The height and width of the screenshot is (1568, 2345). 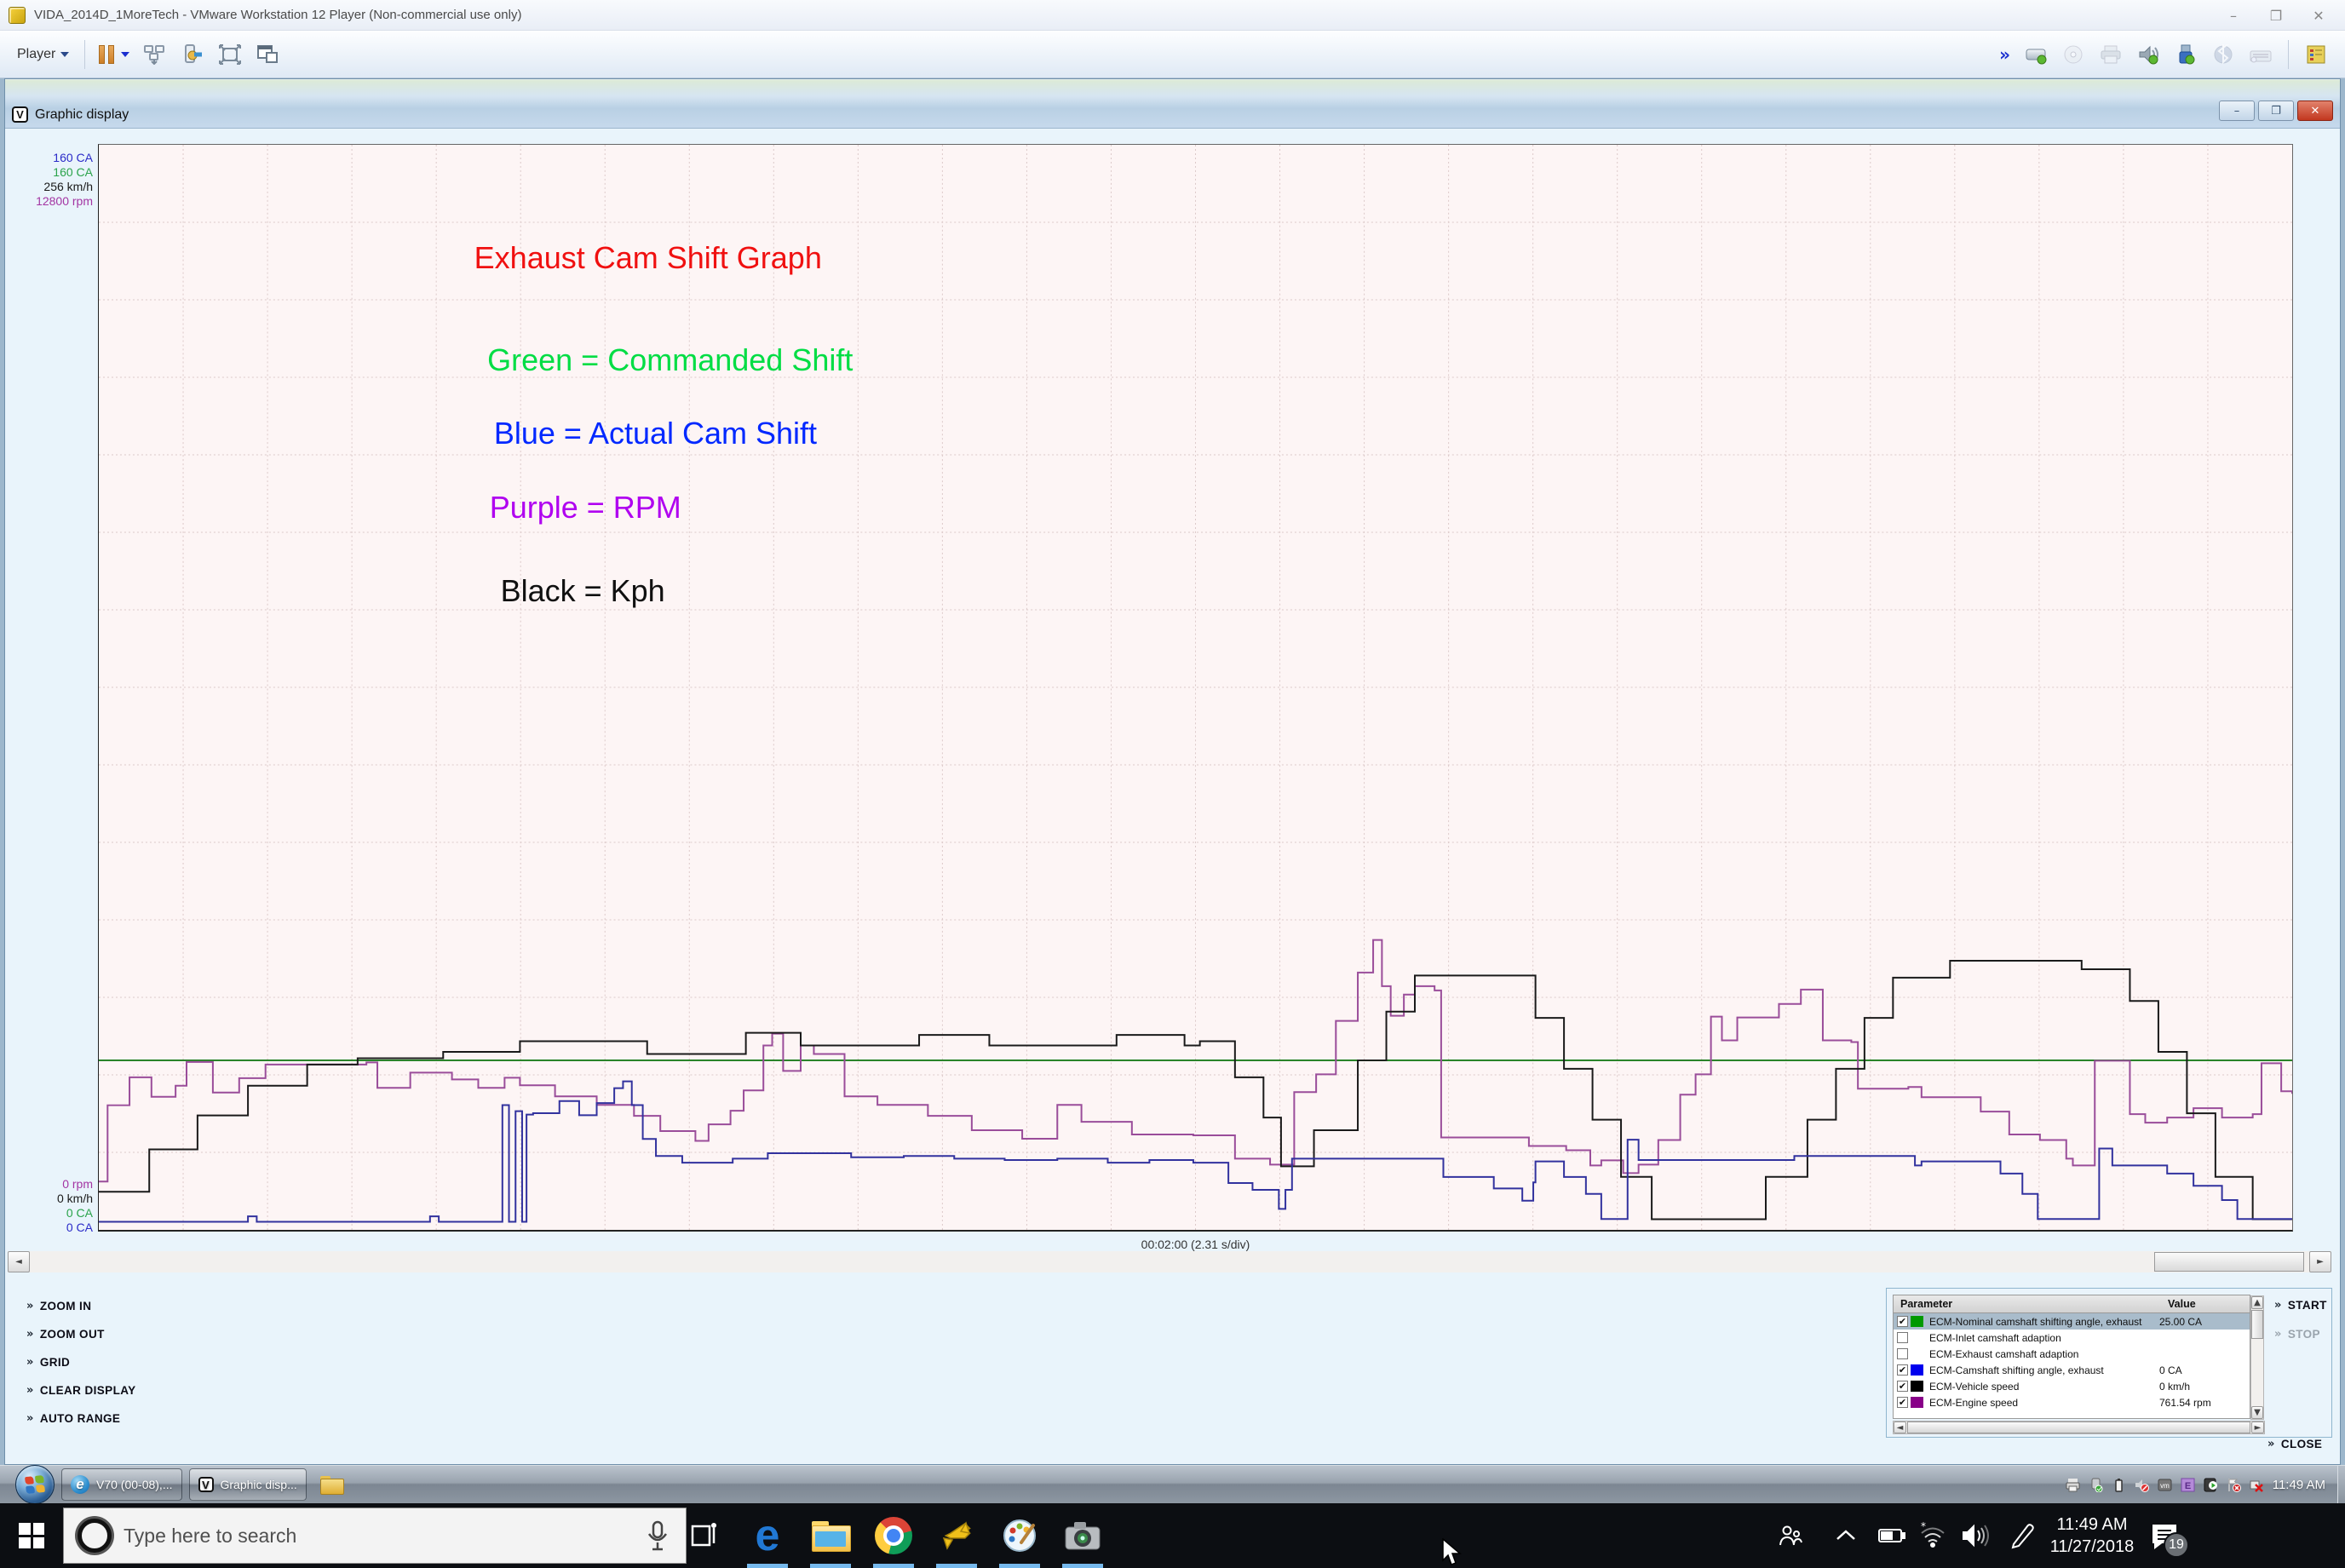 What do you see at coordinates (2074, 54) in the screenshot?
I see `cd-icon` at bounding box center [2074, 54].